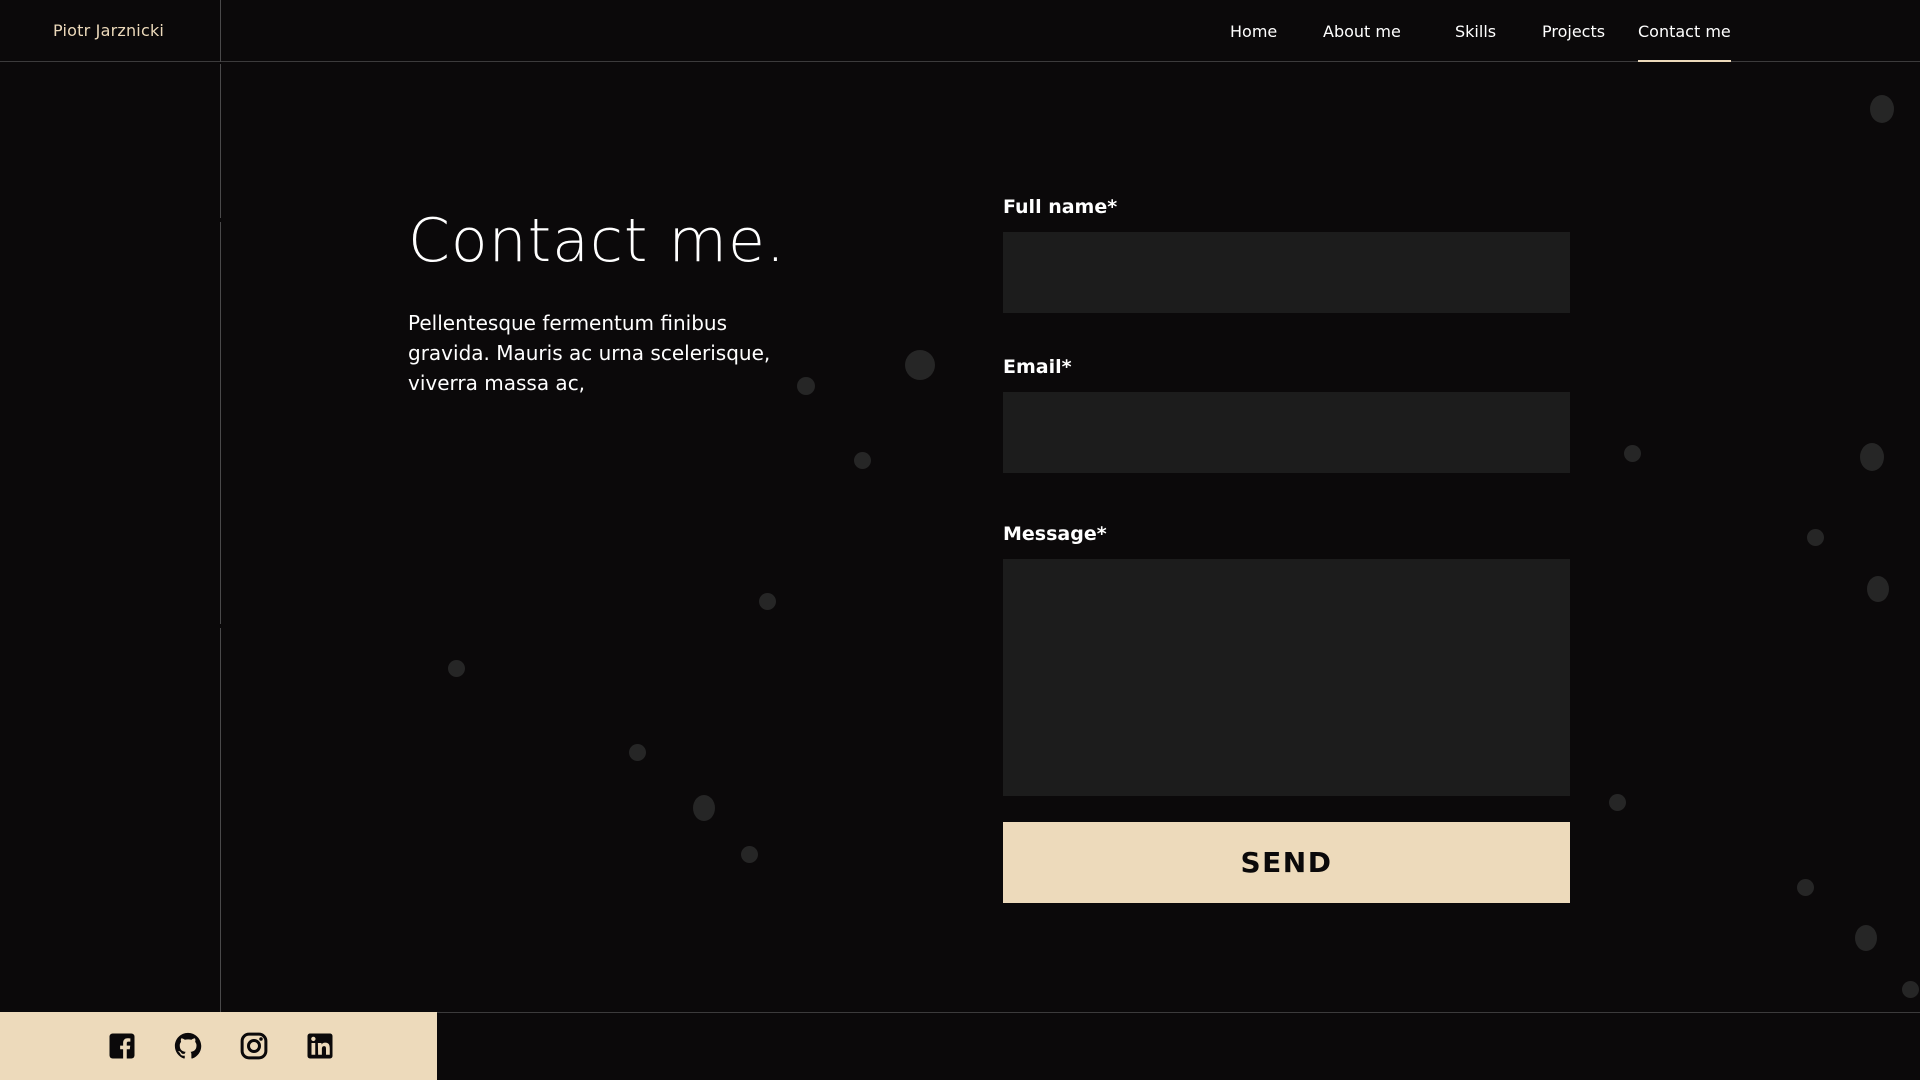 The width and height of the screenshot is (1920, 1080). What do you see at coordinates (1253, 31) in the screenshot?
I see `nav-item-home: Home` at bounding box center [1253, 31].